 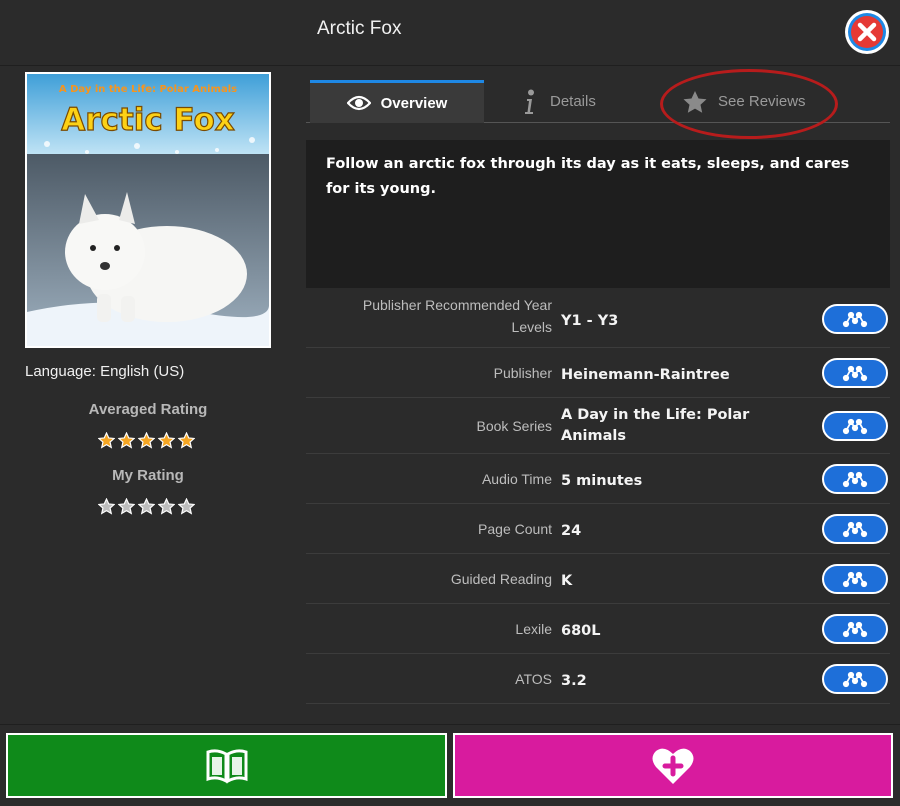 I want to click on cover-series: A Day in the Life: Polar Animals, so click(x=148, y=89).